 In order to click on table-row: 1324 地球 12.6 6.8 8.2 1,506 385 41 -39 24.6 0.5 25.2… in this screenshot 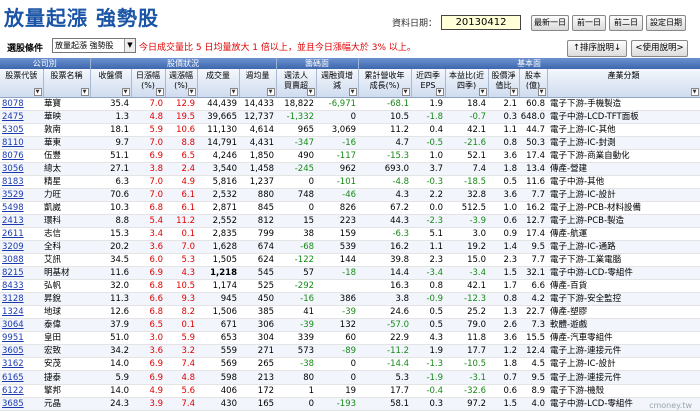, I will do `click(350, 312)`.